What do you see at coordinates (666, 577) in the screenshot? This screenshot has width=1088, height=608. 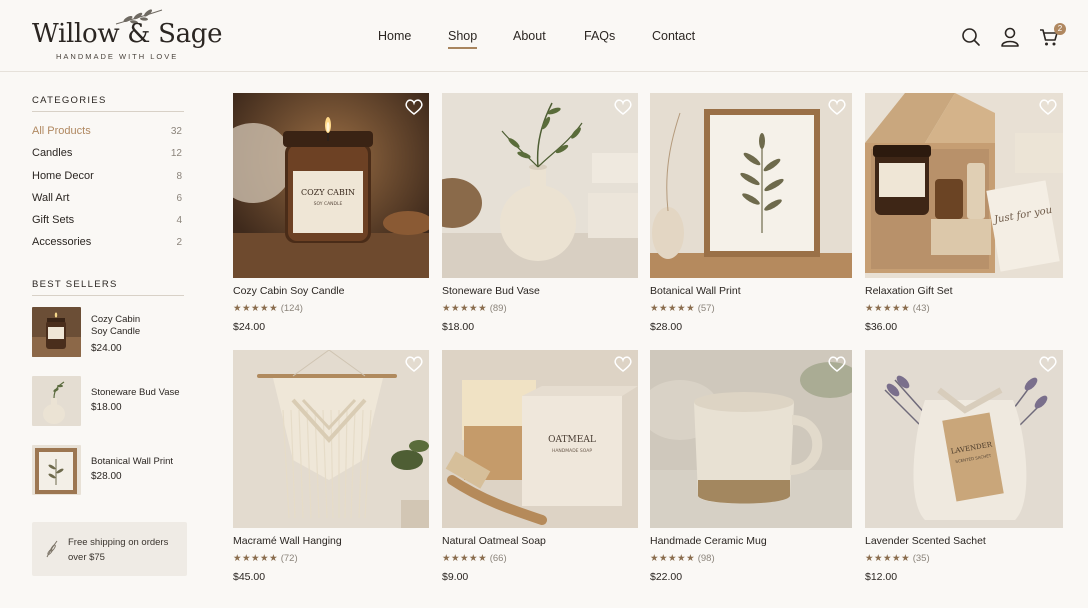 I see `product-price: $22.00` at bounding box center [666, 577].